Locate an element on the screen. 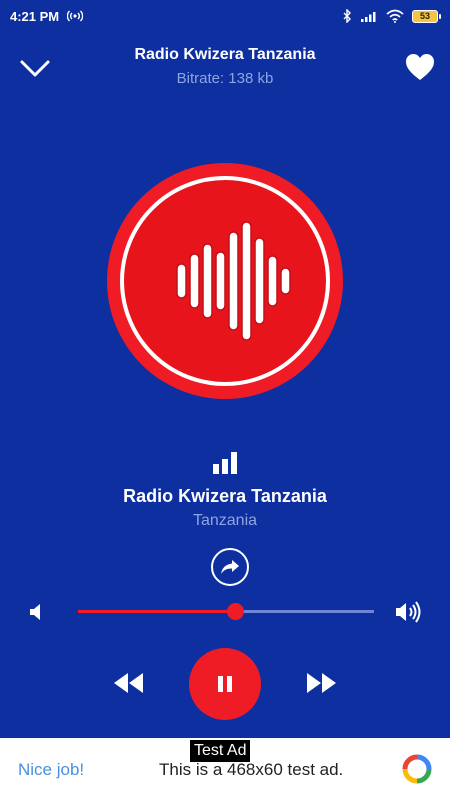 The height and width of the screenshot is (800, 450). header-bitrate: Bitrate: 138 kb is located at coordinates (225, 78).